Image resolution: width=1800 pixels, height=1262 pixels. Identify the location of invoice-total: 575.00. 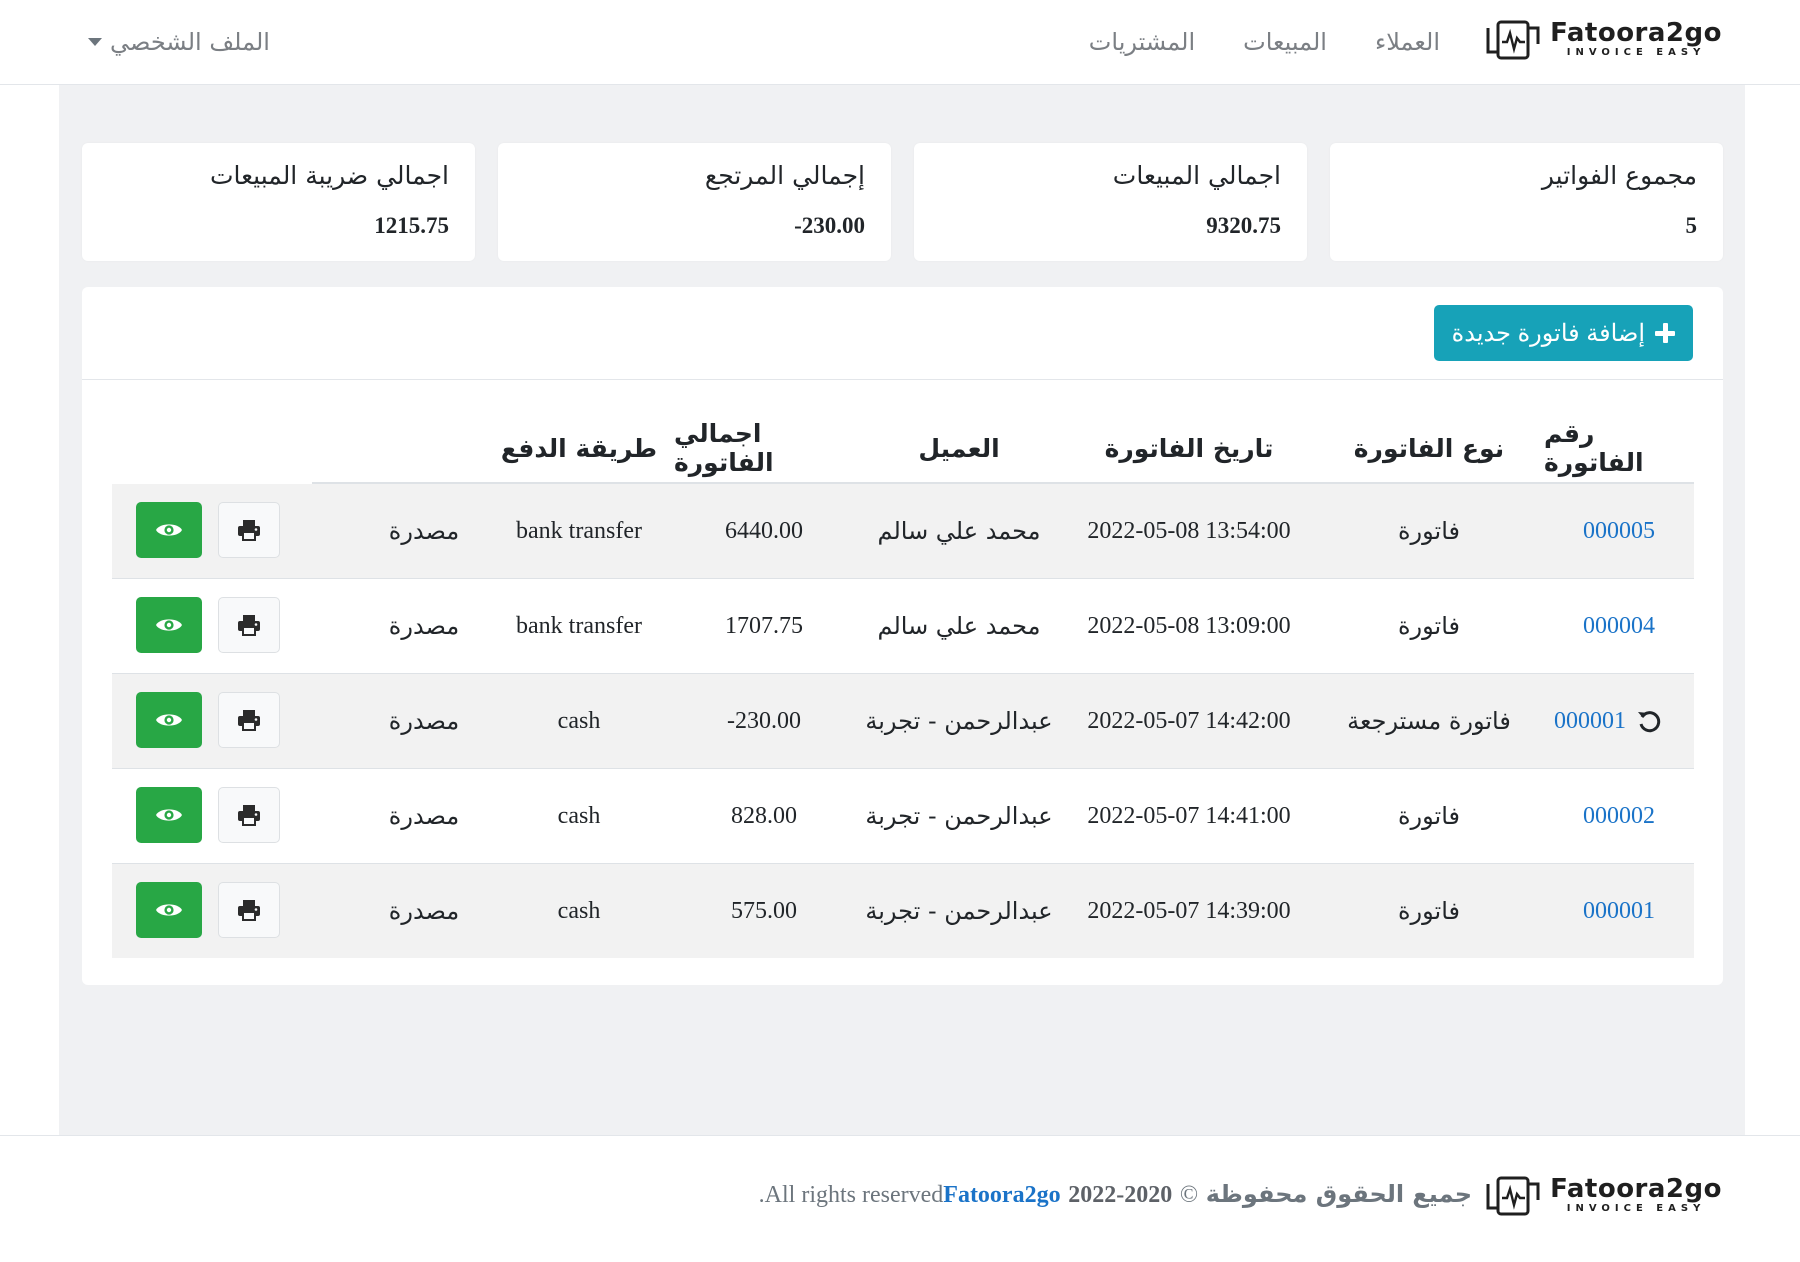
(764, 910).